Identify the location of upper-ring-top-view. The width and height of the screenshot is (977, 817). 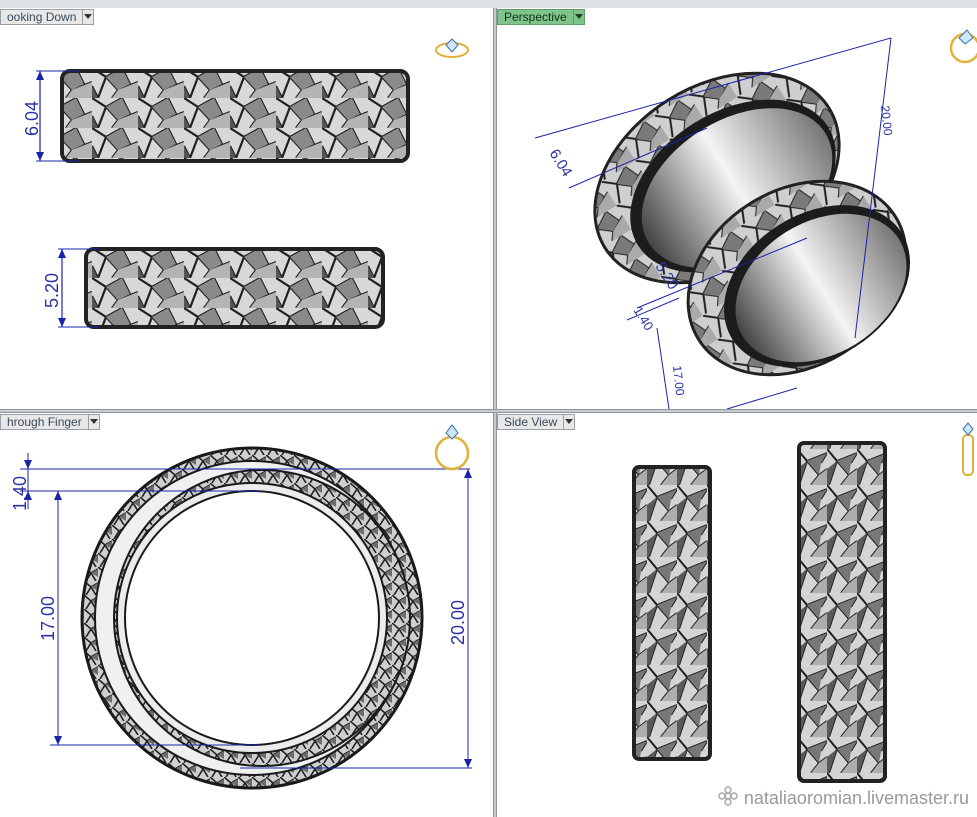
(235, 116).